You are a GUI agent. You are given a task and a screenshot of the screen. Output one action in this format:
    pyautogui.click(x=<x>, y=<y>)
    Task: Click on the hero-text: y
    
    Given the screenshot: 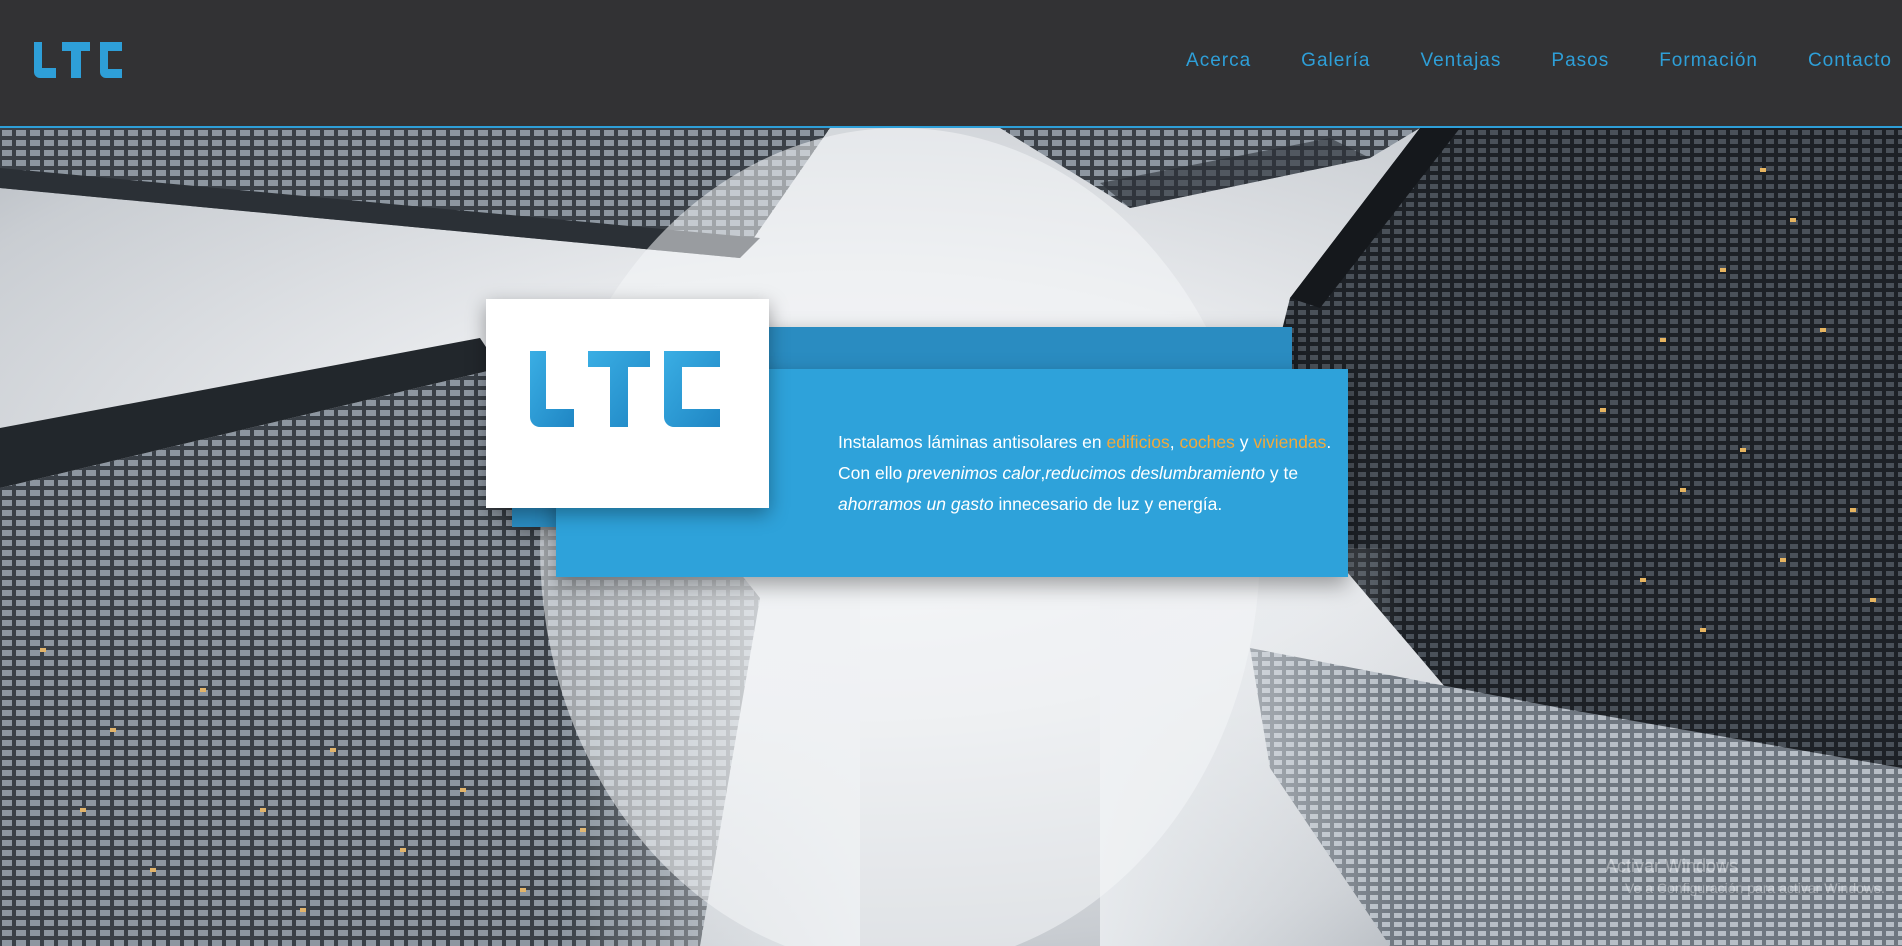 What is the action you would take?
    pyautogui.click(x=1244, y=442)
    